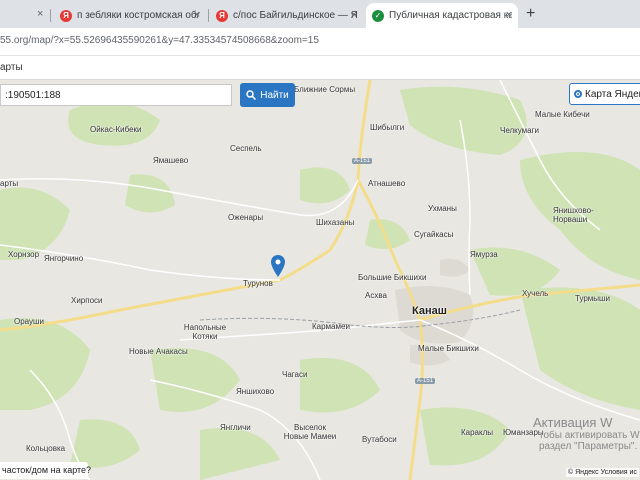 The width and height of the screenshot is (640, 480). Describe the element at coordinates (592, 298) in the screenshot. I see `town-label: Турмыши` at that location.